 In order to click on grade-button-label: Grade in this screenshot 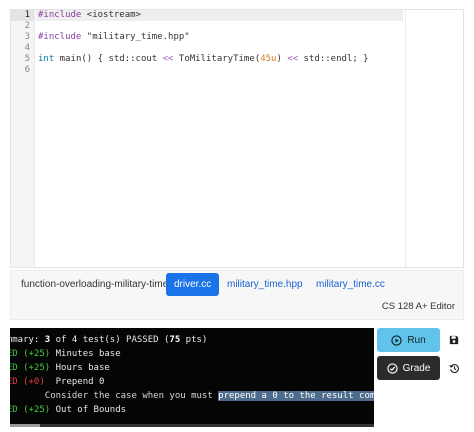, I will do `click(416, 368)`.